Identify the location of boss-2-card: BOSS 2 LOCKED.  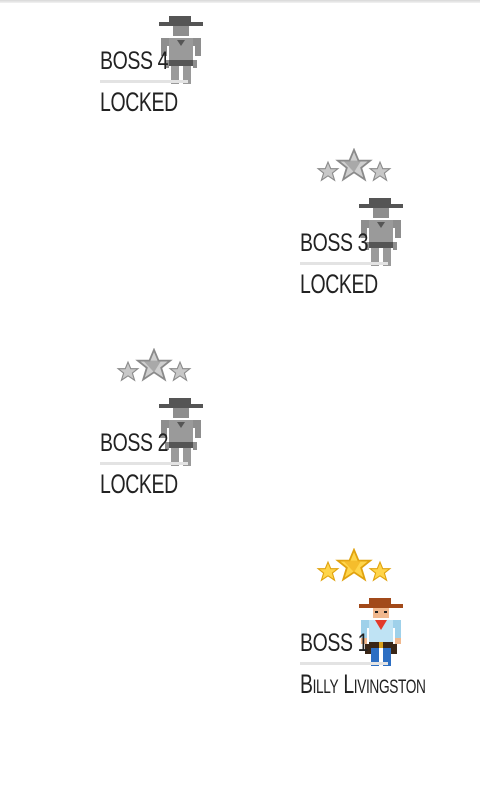
(175, 423).